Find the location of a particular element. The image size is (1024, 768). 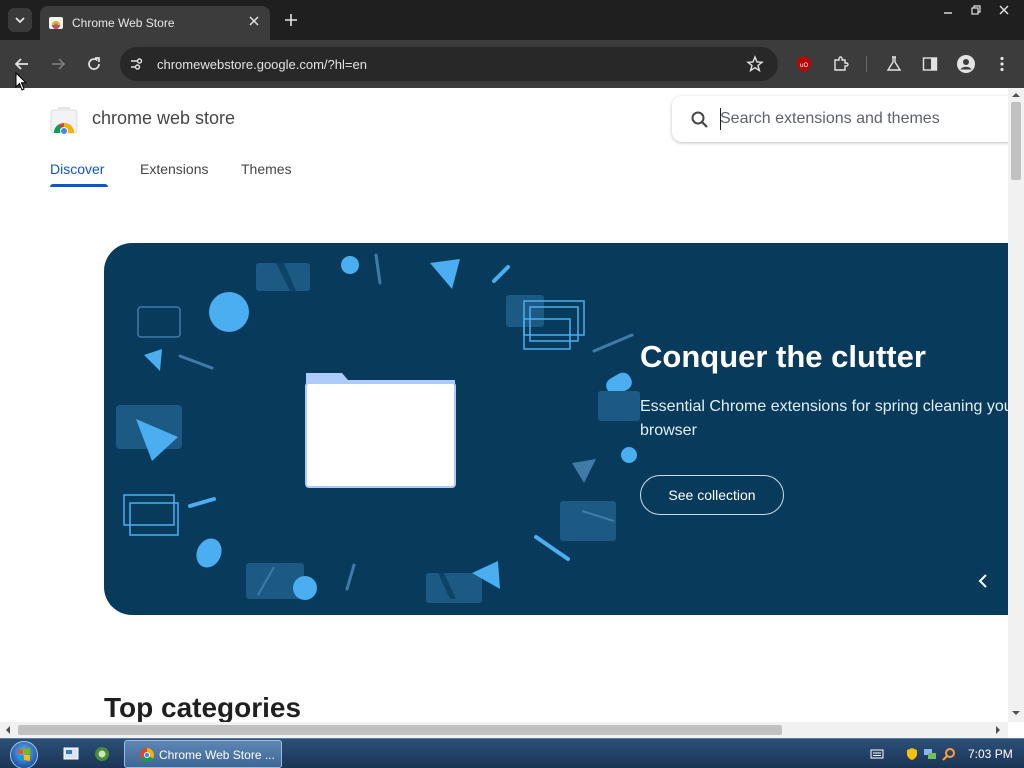

svg-text: uO is located at coordinates (804, 65).